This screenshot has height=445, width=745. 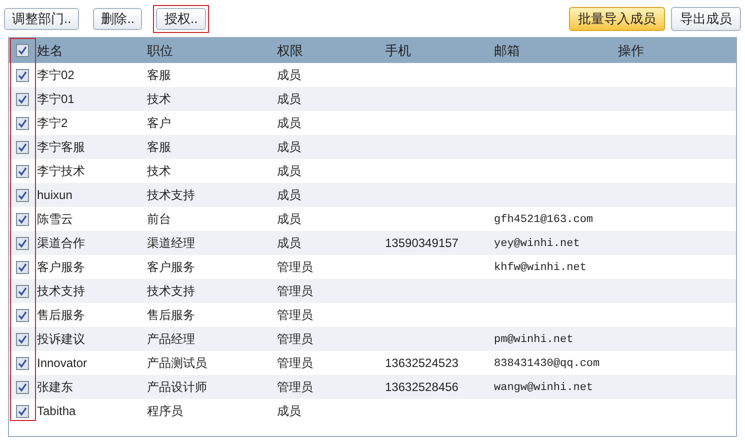 What do you see at coordinates (61, 243) in the screenshot?
I see `name-cell: 渠道合作` at bounding box center [61, 243].